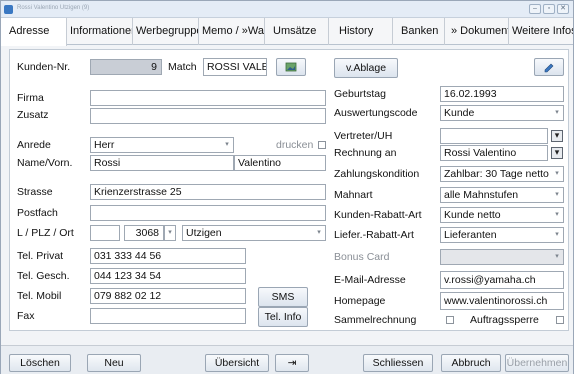  Describe the element at coordinates (8, 9) in the screenshot. I see `app-icon` at that location.